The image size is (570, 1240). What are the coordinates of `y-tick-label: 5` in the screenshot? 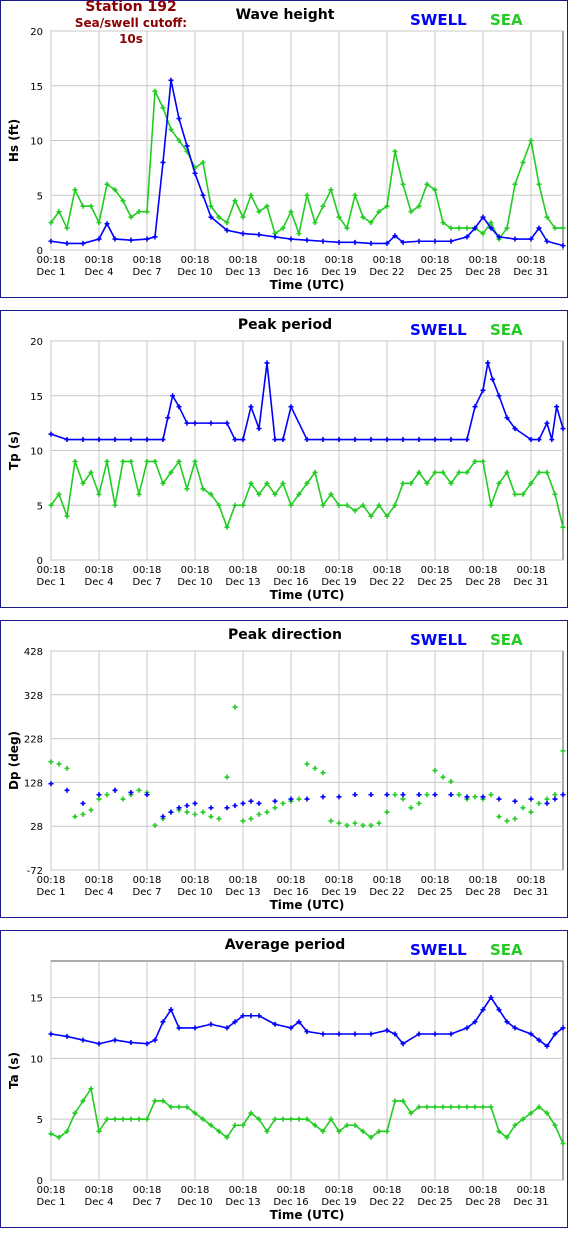 It's located at (40, 1120).